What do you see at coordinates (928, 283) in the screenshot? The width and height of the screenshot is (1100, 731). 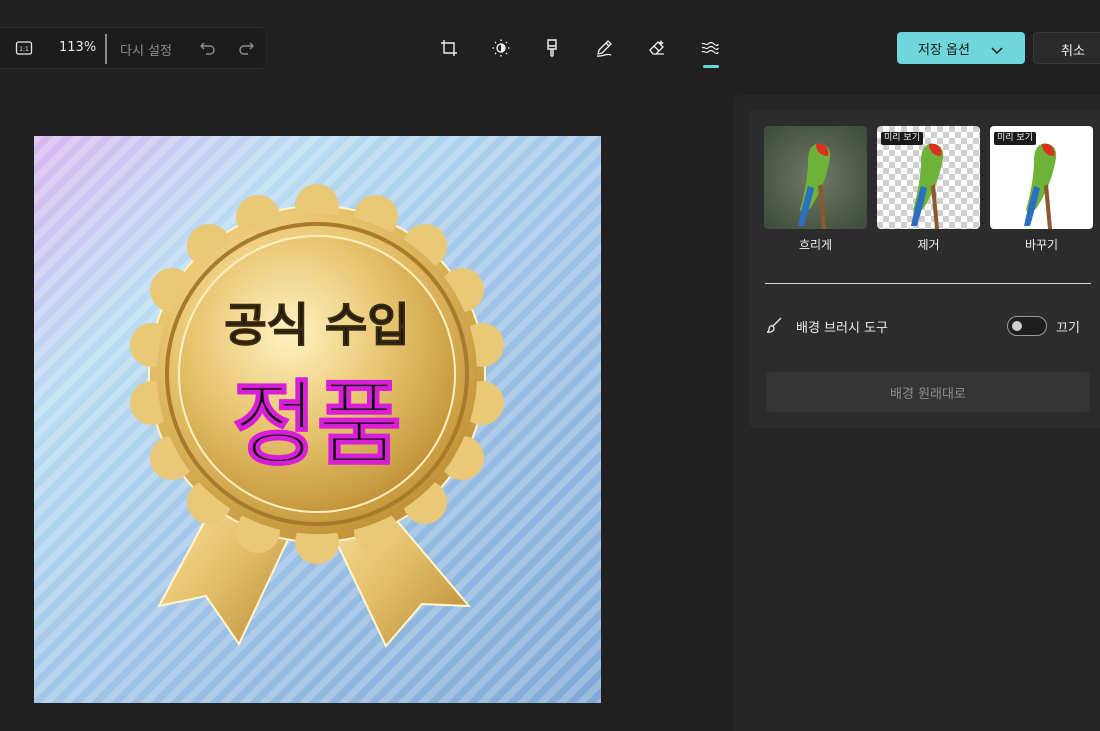 I see `panel-divider` at bounding box center [928, 283].